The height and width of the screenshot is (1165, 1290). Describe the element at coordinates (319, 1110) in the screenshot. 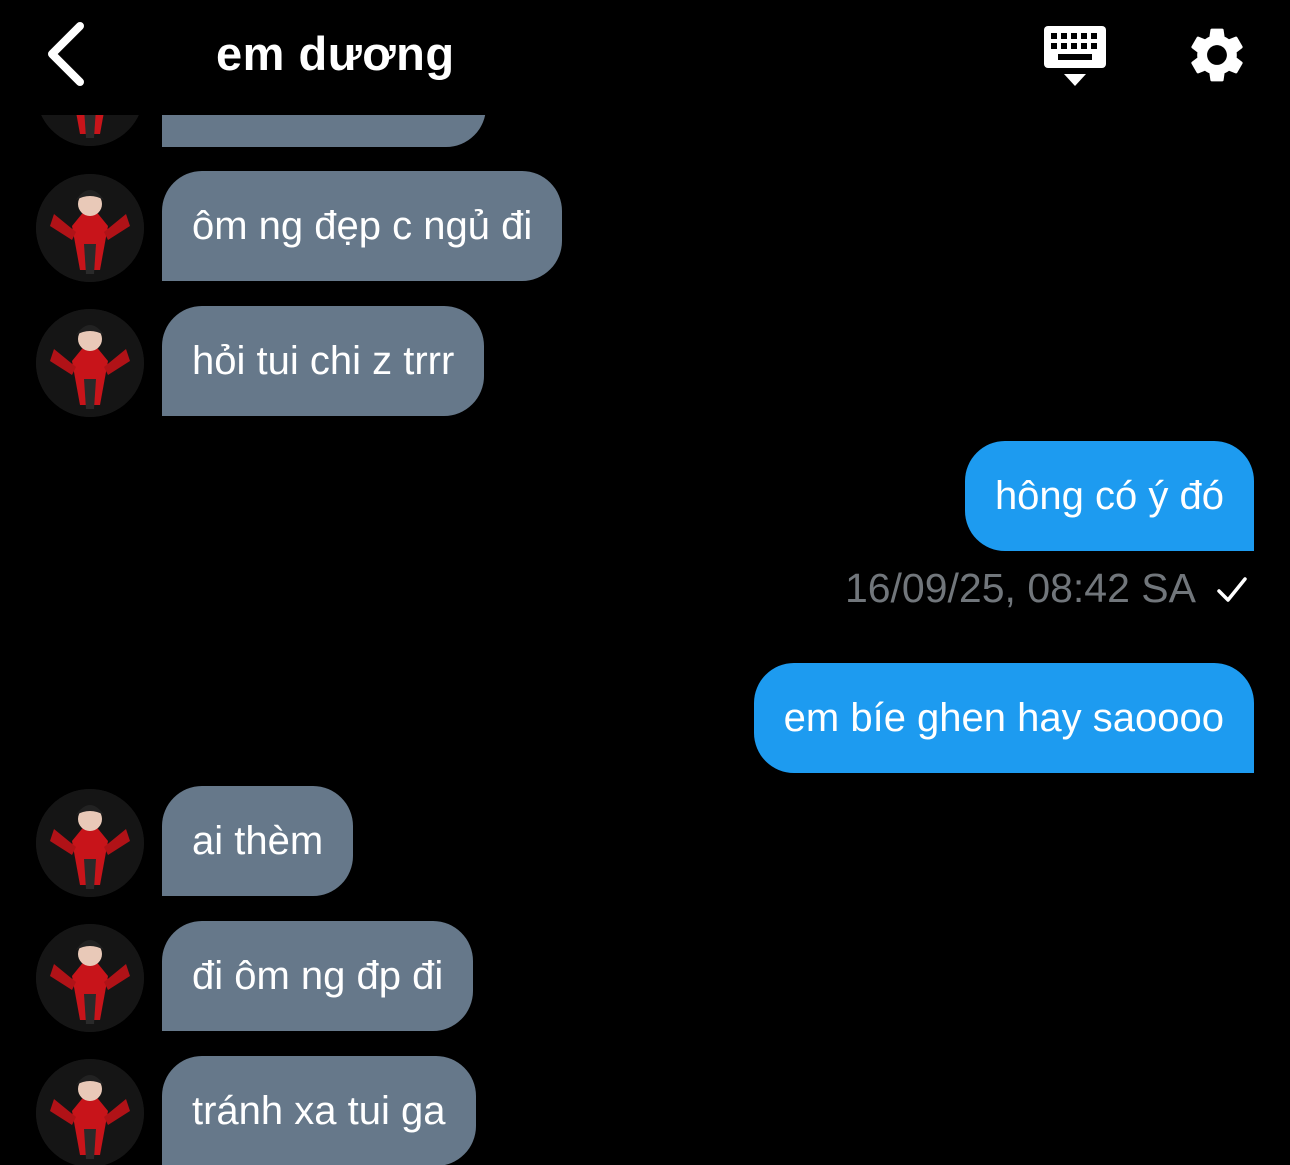

I see `message-bubble-incoming: tránh xa tui ga` at that location.